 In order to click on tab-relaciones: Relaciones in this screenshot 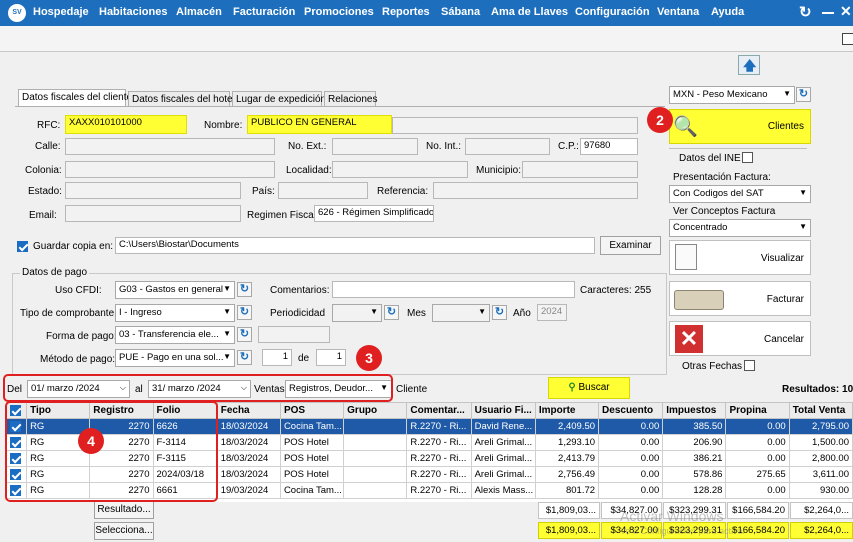, I will do `click(350, 99)`.